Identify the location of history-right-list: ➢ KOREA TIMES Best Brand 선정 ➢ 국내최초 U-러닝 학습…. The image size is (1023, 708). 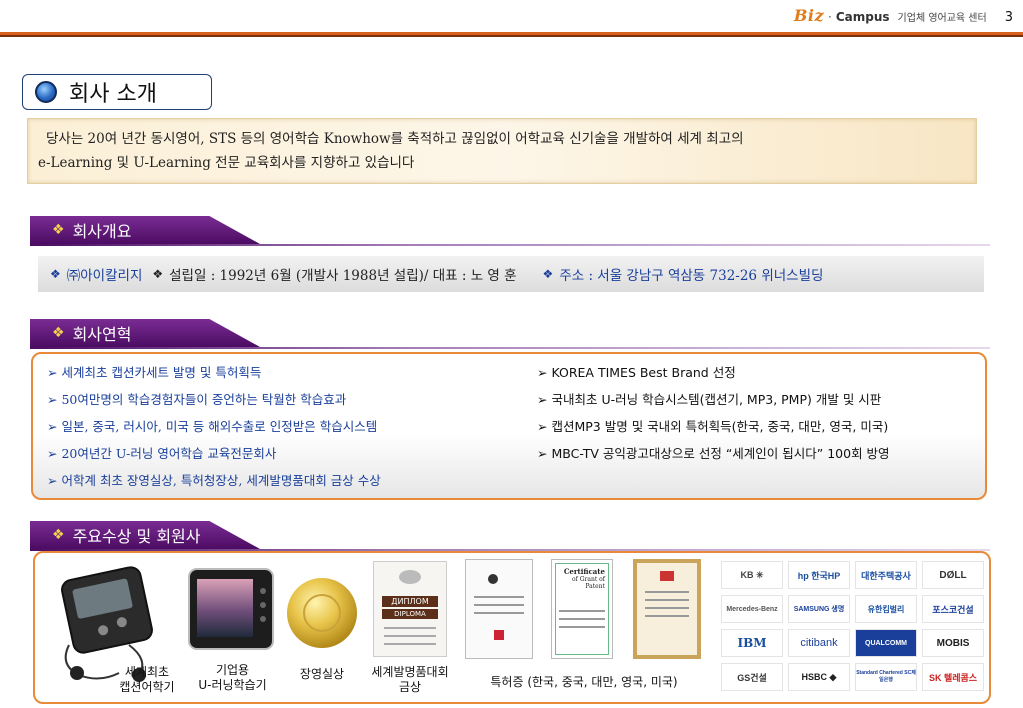
(713, 426).